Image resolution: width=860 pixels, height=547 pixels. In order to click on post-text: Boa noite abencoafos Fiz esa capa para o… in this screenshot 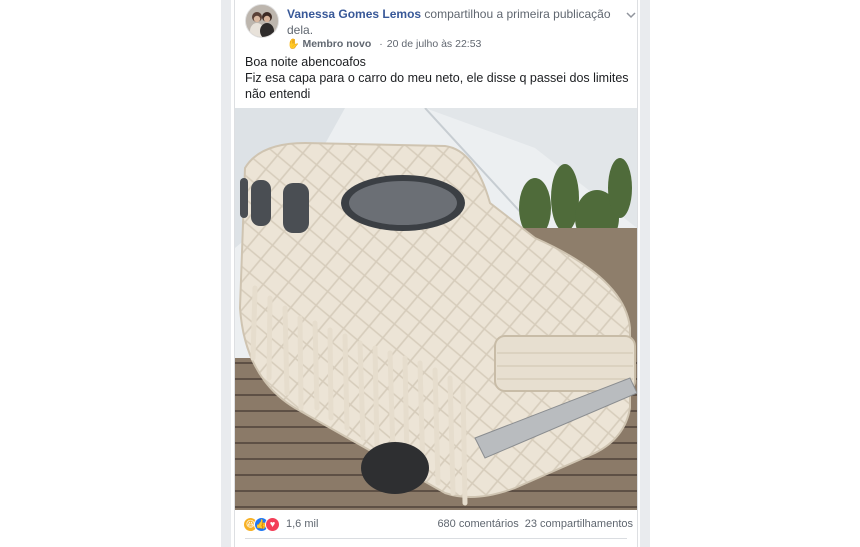, I will do `click(440, 78)`.